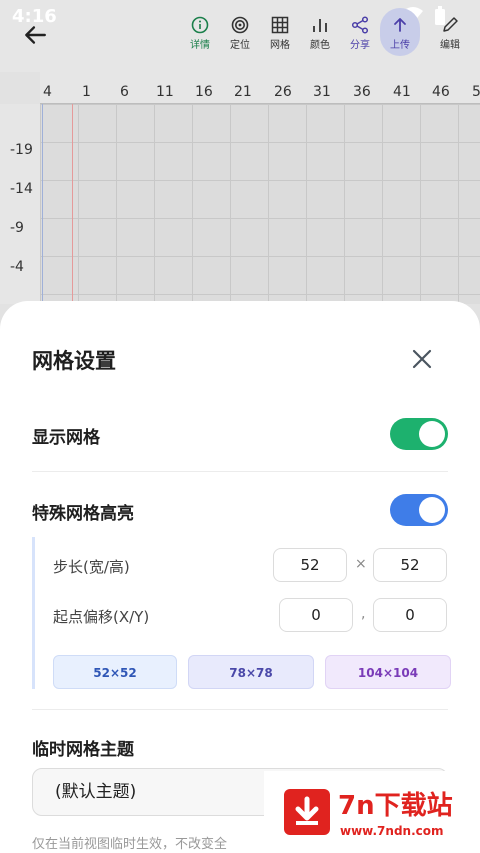 This screenshot has width=480, height=853. What do you see at coordinates (240, 25) in the screenshot?
I see `target-icon` at bounding box center [240, 25].